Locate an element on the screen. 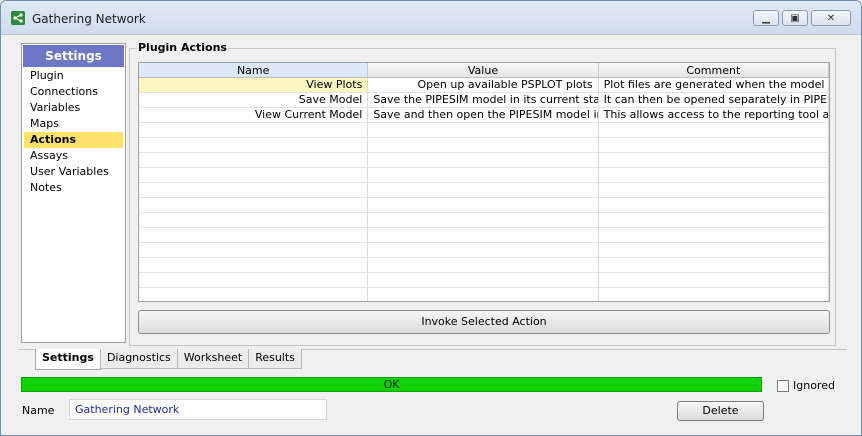 The width and height of the screenshot is (862, 436). row-name-cell: View Current Model is located at coordinates (254, 115).